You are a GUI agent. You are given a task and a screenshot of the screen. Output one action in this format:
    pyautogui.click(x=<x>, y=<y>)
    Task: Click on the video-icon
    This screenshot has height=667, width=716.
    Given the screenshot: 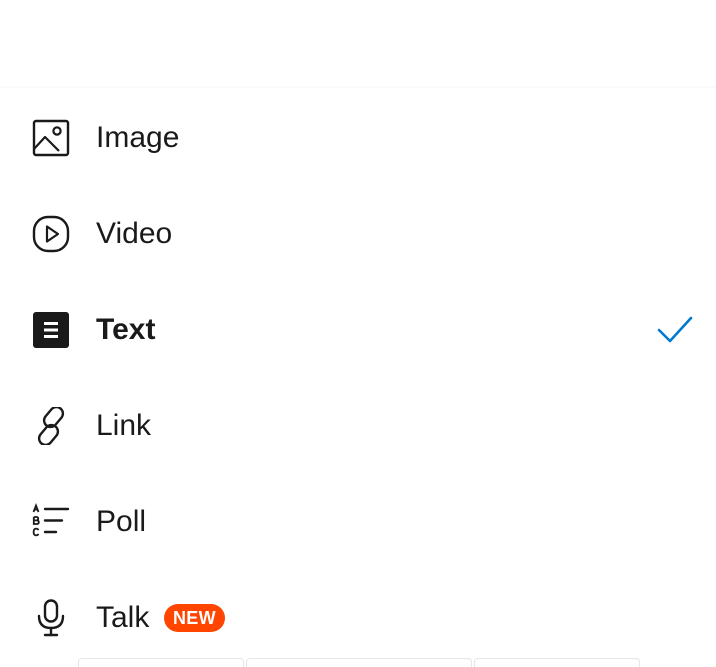 What is the action you would take?
    pyautogui.click(x=51, y=234)
    